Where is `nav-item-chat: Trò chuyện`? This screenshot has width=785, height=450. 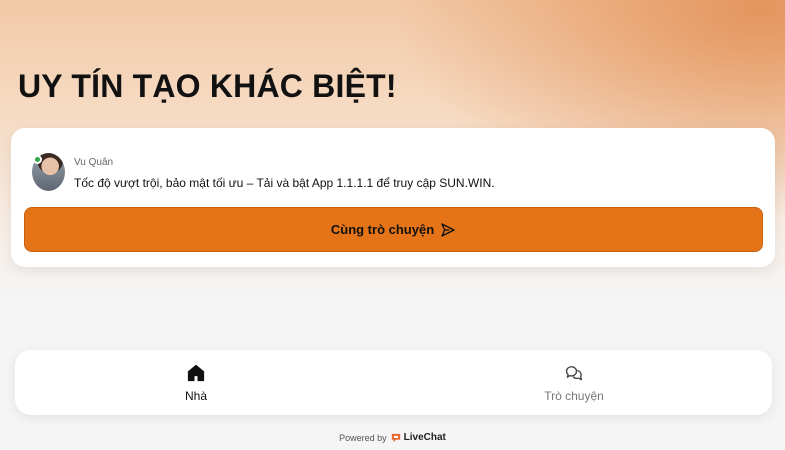 nav-item-chat: Trò chuyện is located at coordinates (574, 382).